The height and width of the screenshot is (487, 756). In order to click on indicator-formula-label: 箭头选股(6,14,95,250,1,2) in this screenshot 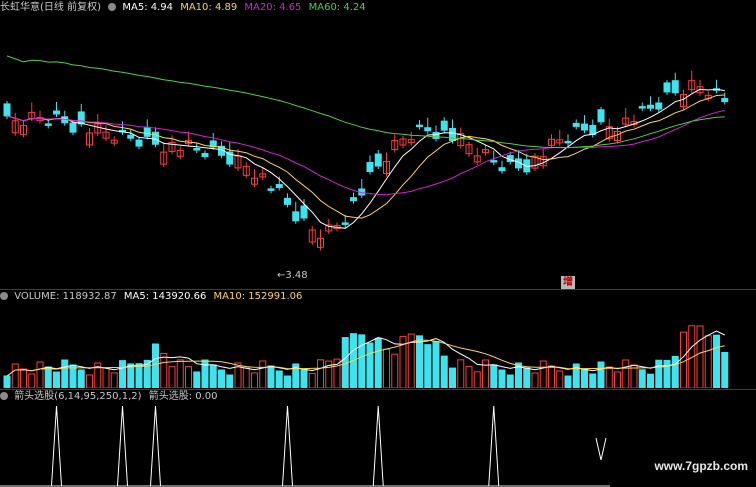, I will do `click(78, 396)`.